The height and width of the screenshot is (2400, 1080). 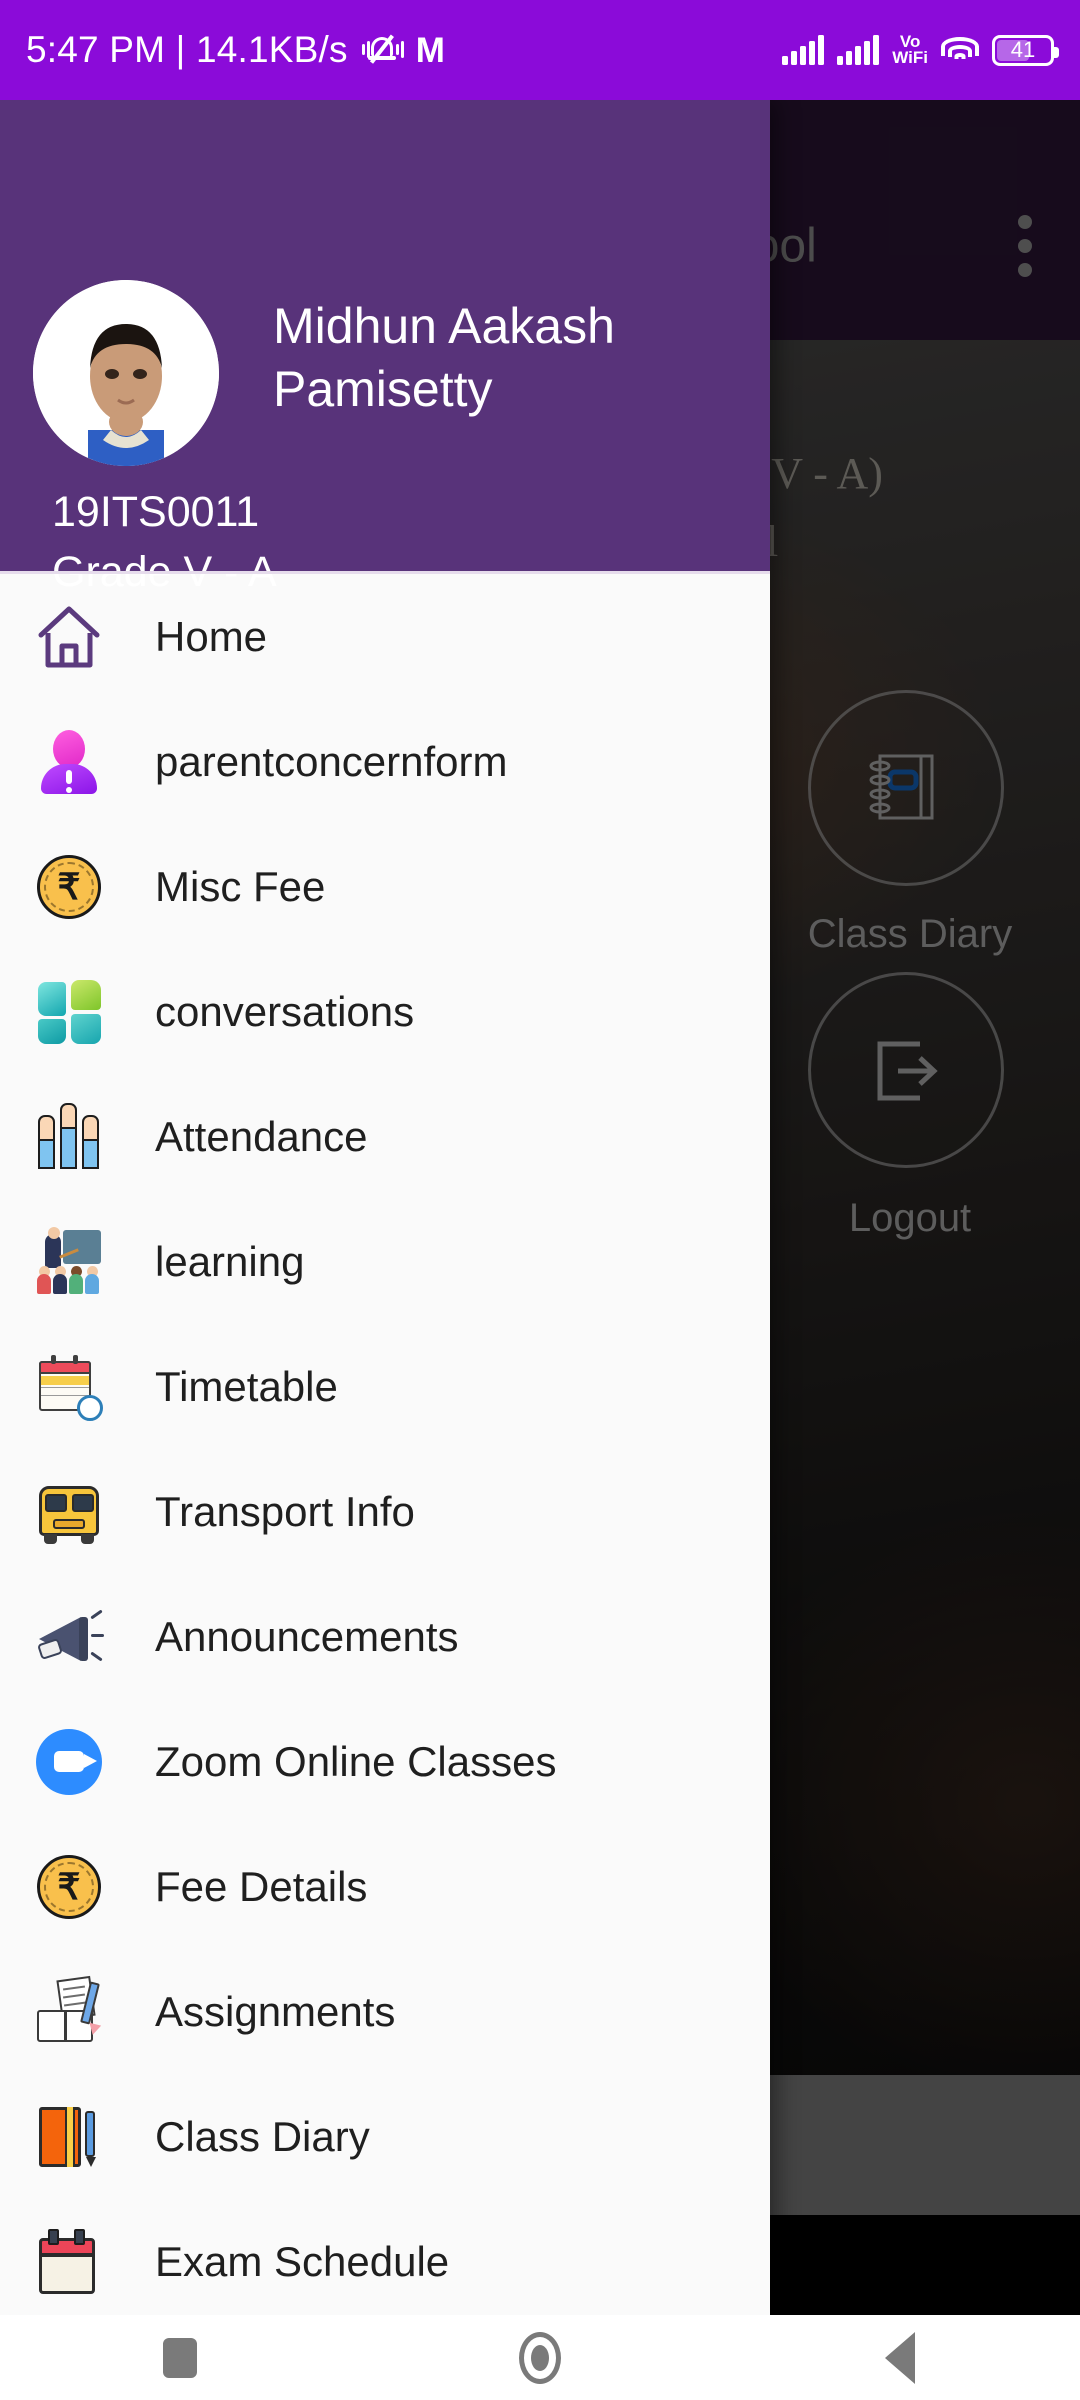 What do you see at coordinates (960, 50) in the screenshot?
I see `wifi-icon` at bounding box center [960, 50].